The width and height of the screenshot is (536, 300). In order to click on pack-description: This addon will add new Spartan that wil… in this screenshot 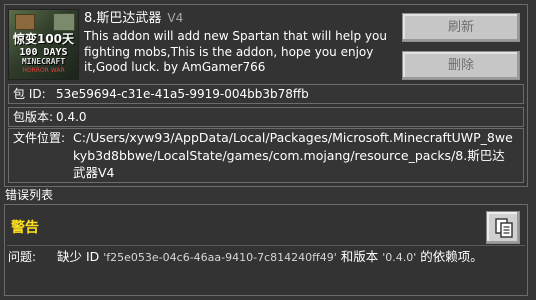, I will do `click(235, 51)`.